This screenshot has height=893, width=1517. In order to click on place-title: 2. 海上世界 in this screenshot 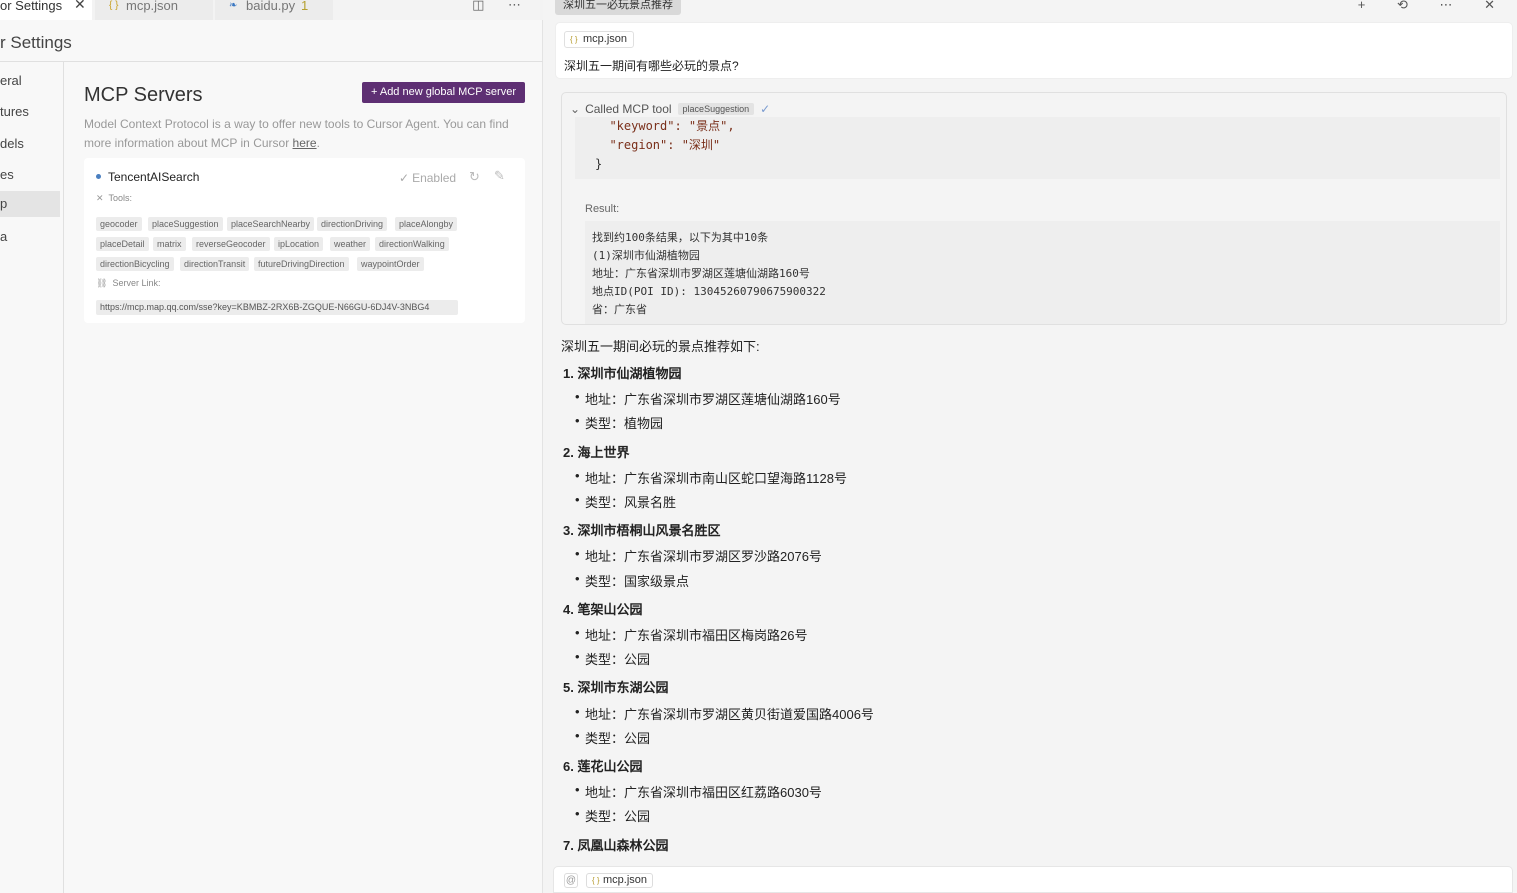, I will do `click(596, 452)`.